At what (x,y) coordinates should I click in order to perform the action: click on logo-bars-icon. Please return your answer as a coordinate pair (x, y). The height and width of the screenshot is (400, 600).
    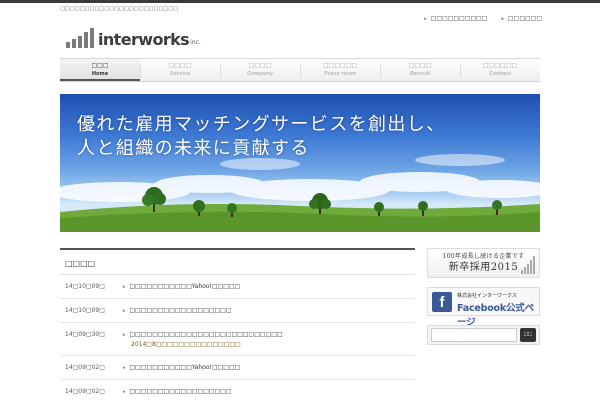
    Looking at the image, I should click on (80, 38).